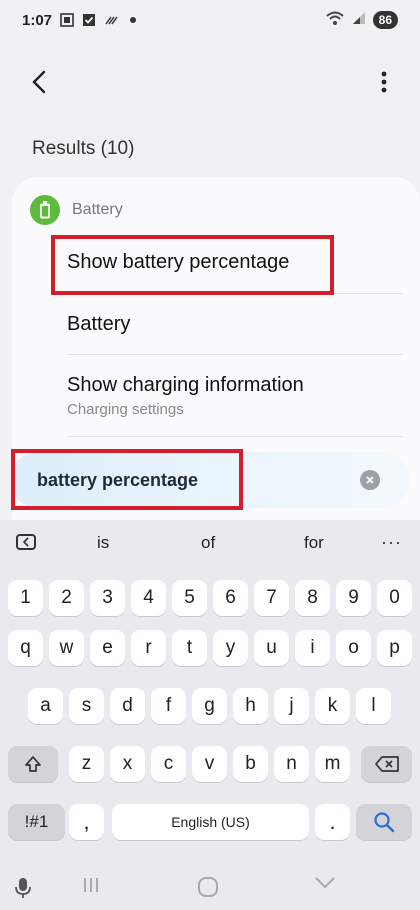 Image resolution: width=420 pixels, height=910 pixels. I want to click on key-u: u, so click(271, 648).